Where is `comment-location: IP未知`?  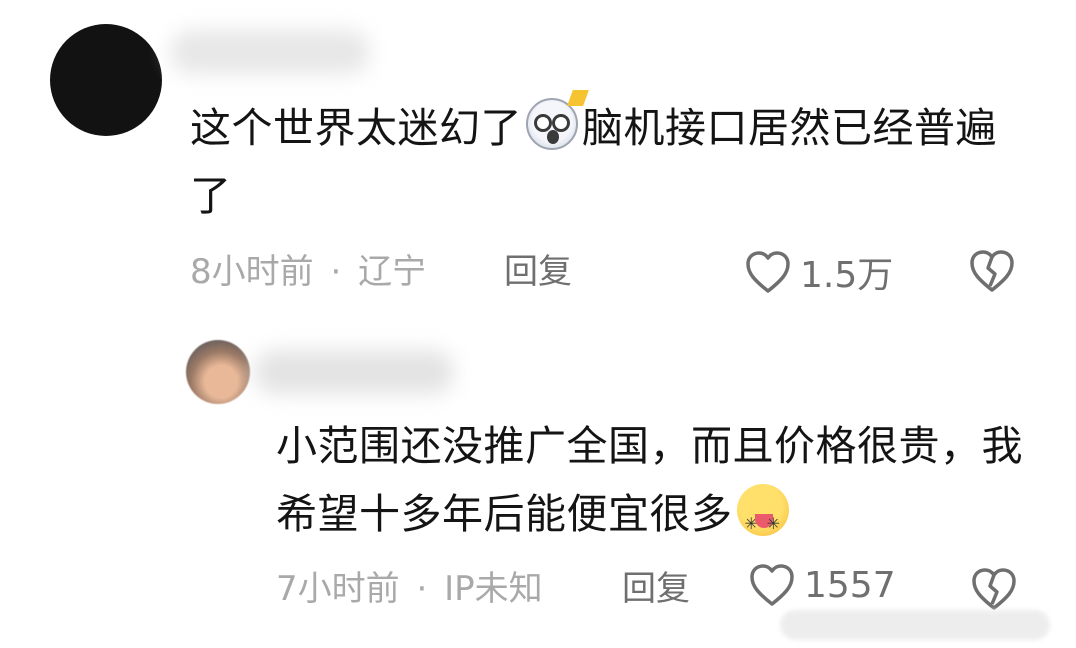 comment-location: IP未知 is located at coordinates (493, 589).